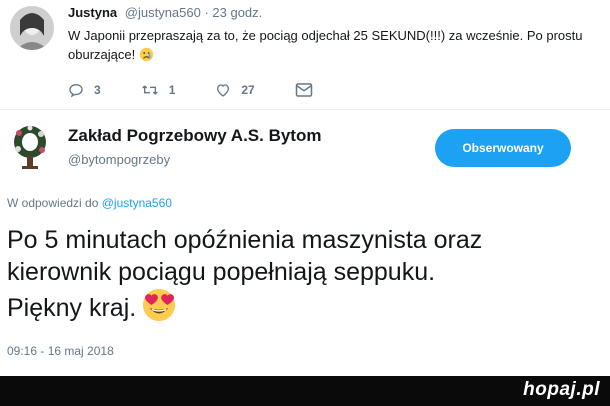 Image resolution: width=610 pixels, height=406 pixels. Describe the element at coordinates (248, 90) in the screenshot. I see `like-count: 27` at that location.